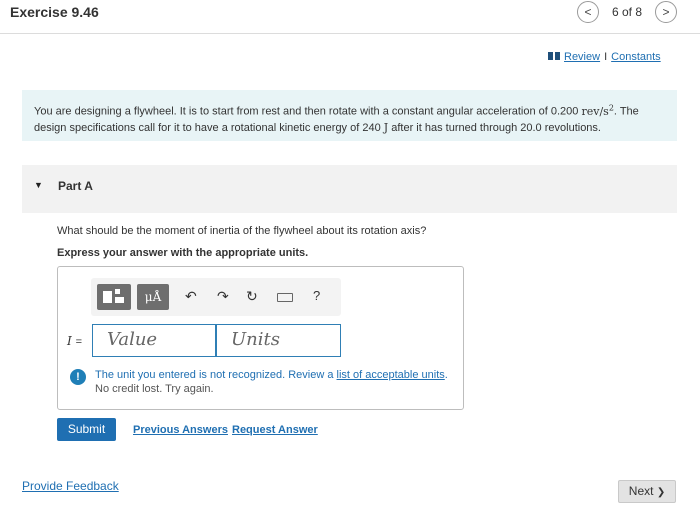  Describe the element at coordinates (597, 110) in the screenshot. I see `accel-unit: rev/s2` at that location.